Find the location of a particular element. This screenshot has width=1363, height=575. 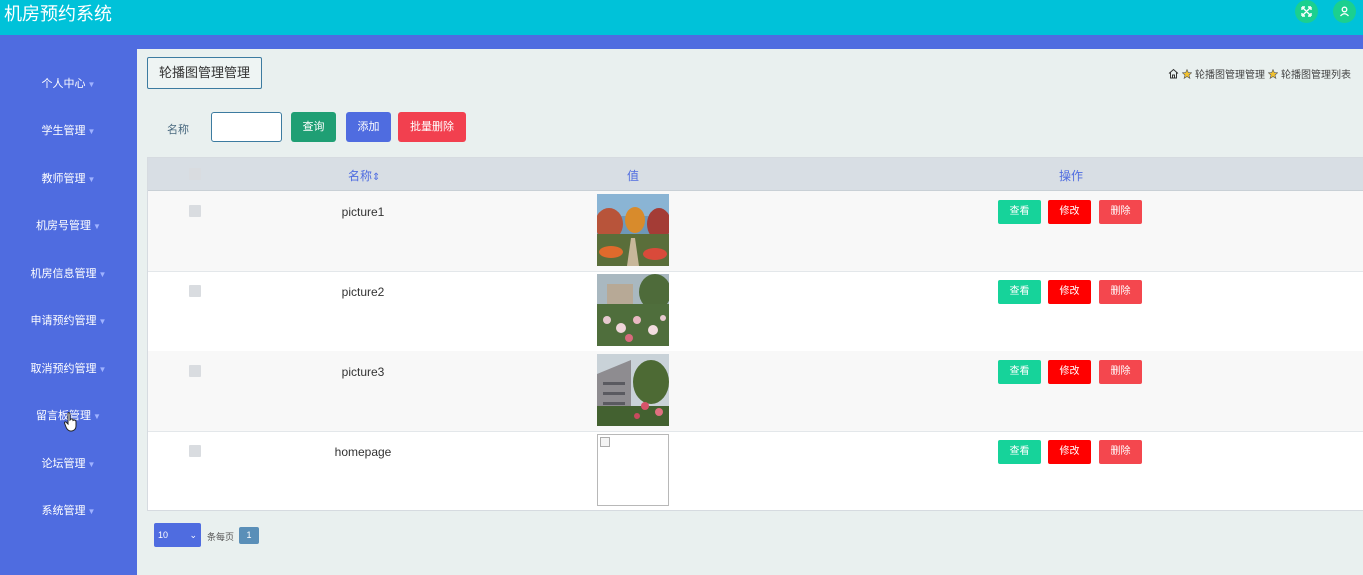

home-icon is located at coordinates (1173, 73).